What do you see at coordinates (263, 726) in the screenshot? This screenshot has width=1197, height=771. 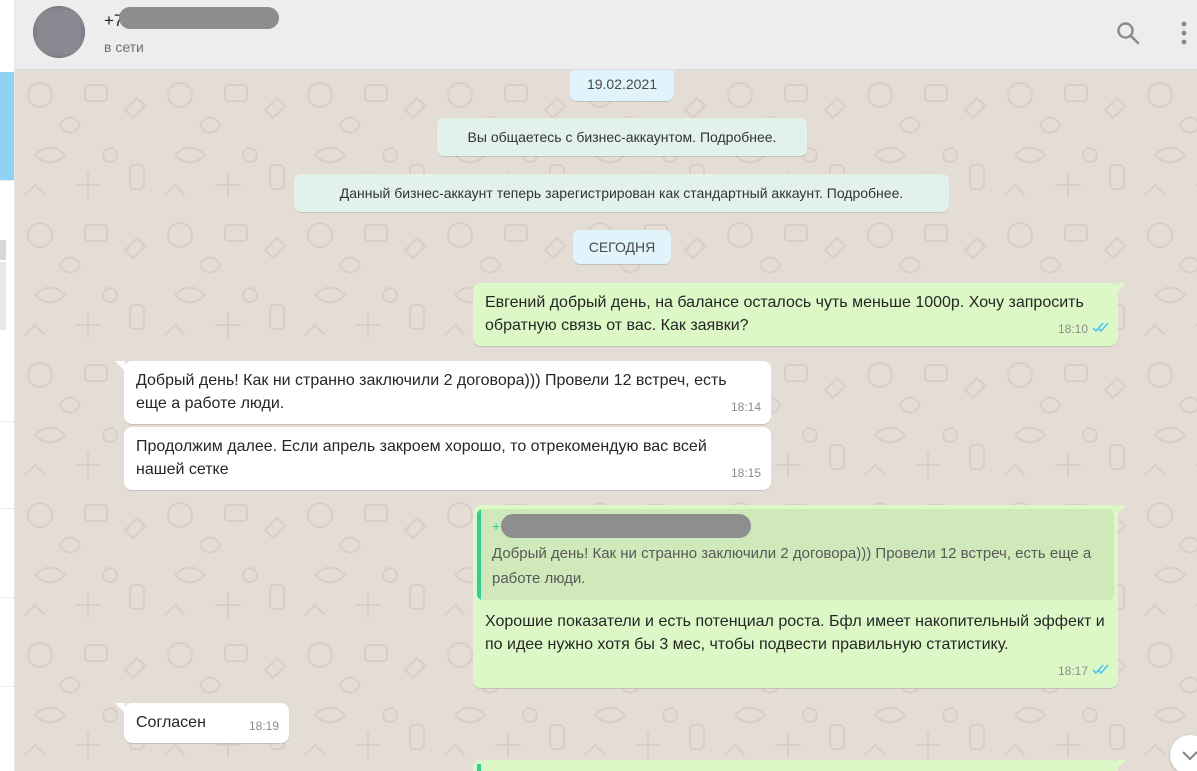 I see `message-time: 18:19` at bounding box center [263, 726].